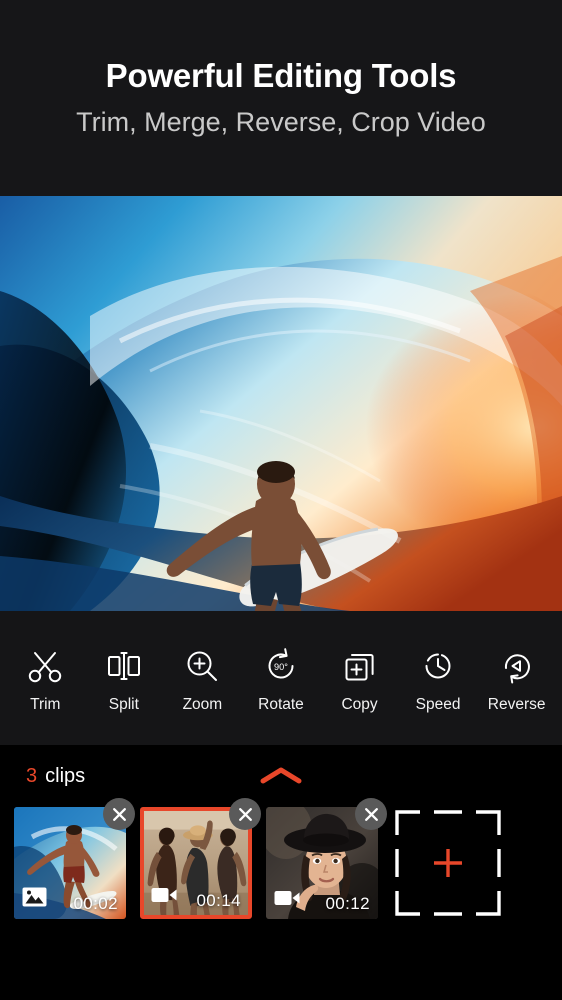 This screenshot has height=1000, width=562. Describe the element at coordinates (517, 666) in the screenshot. I see `reverse-play-icon` at that location.